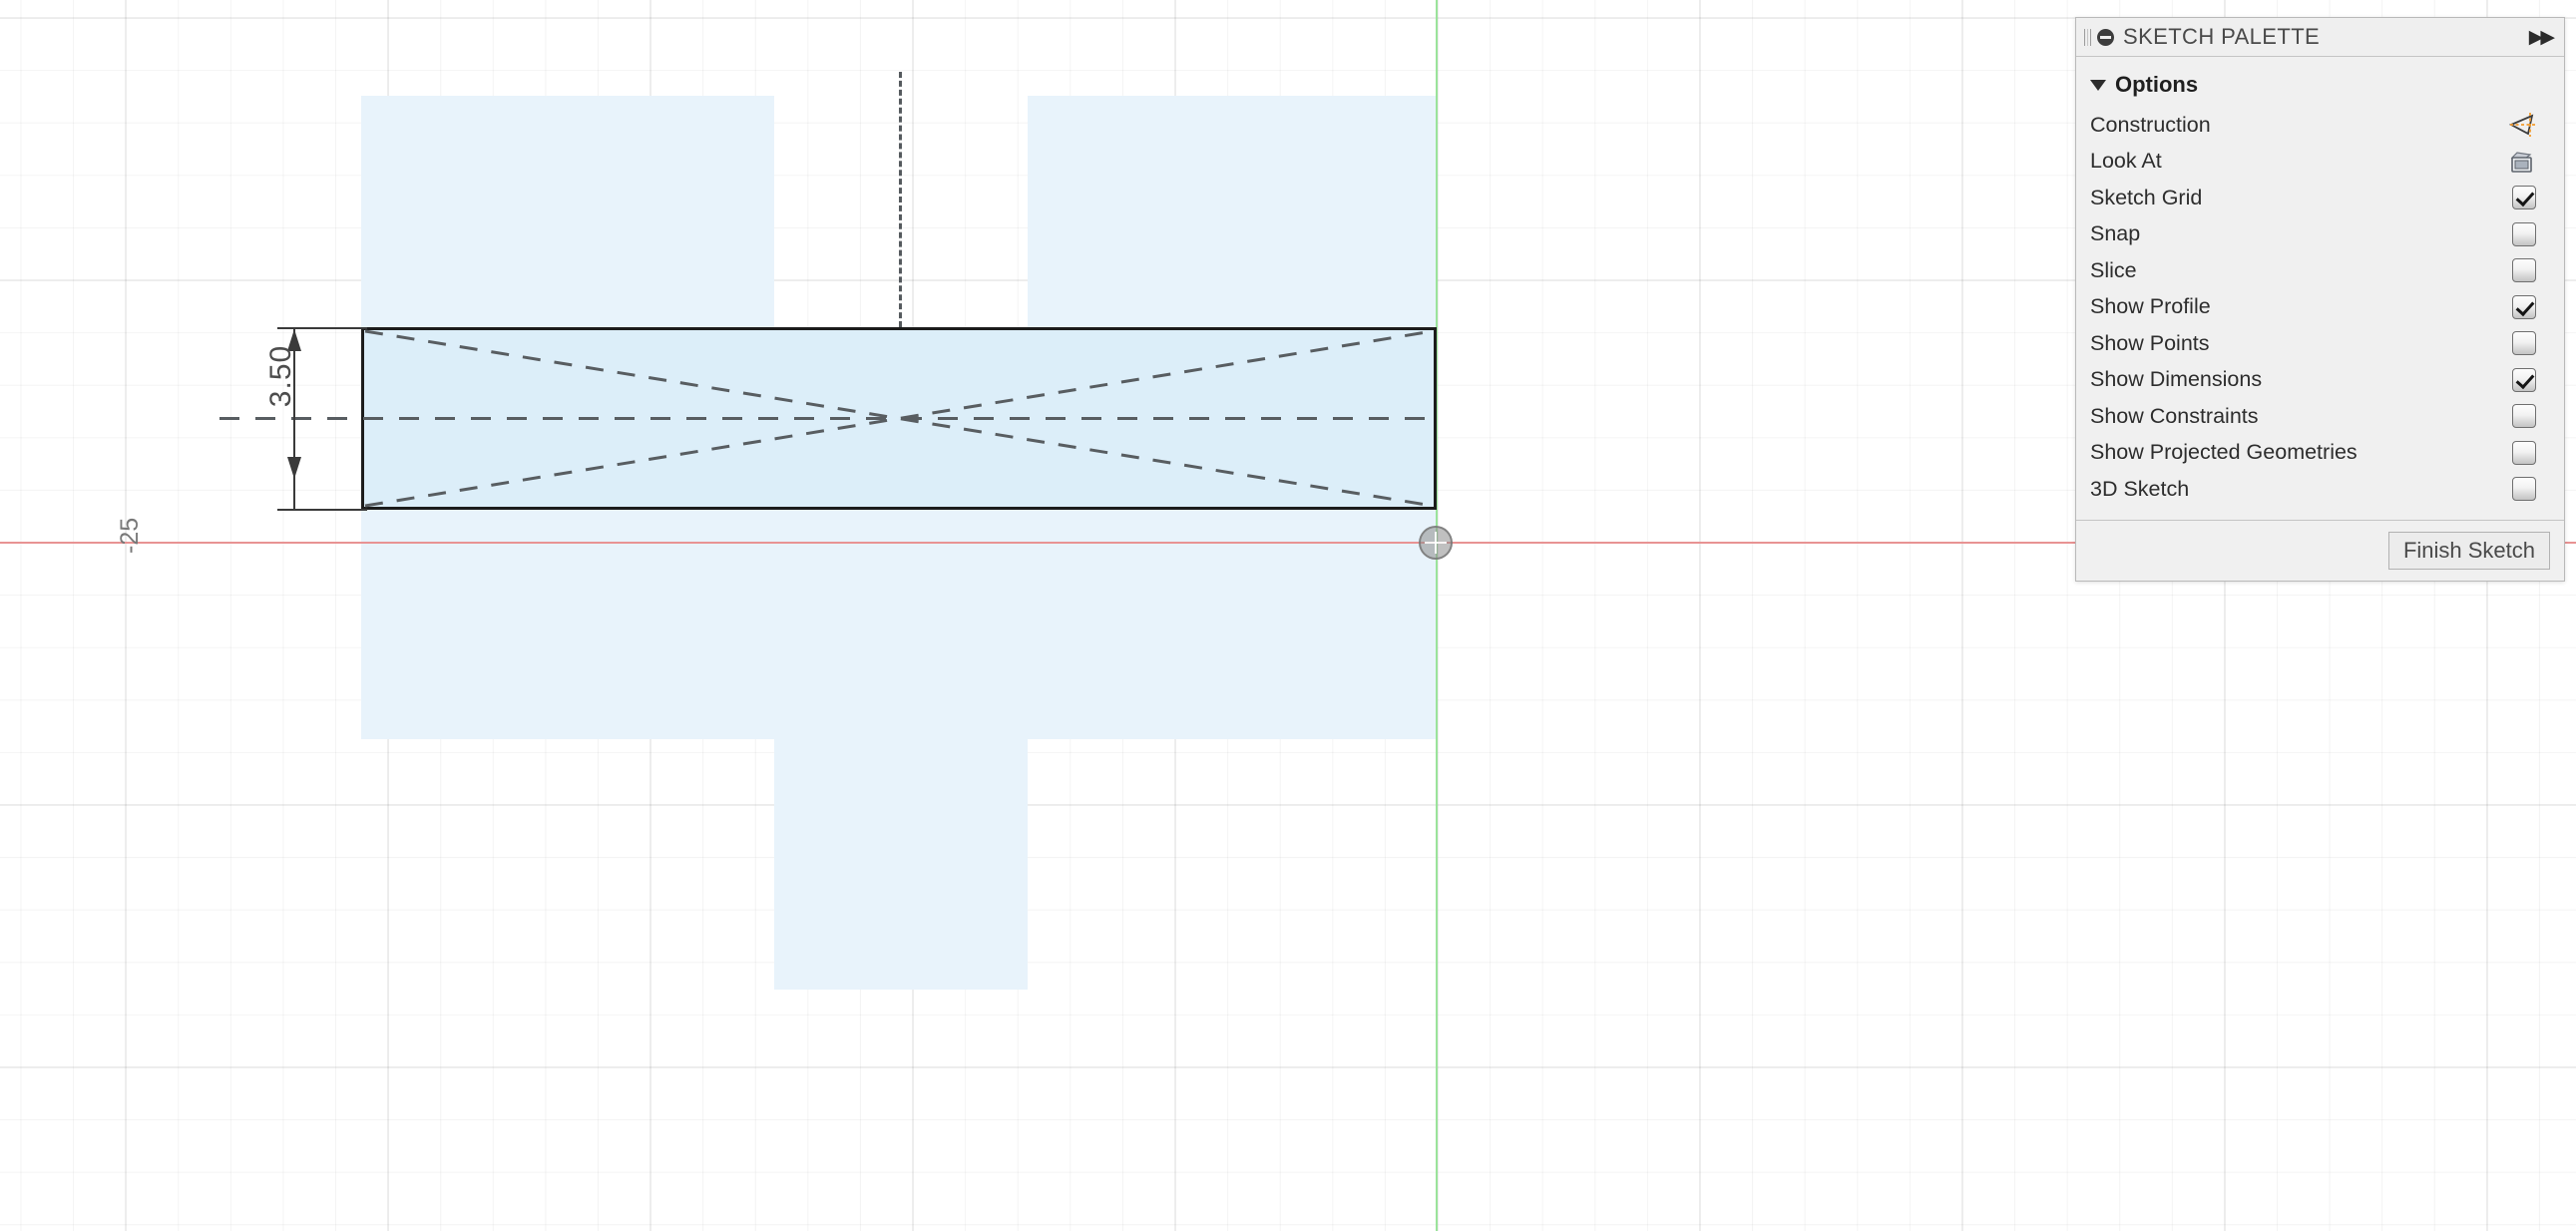  Describe the element at coordinates (2522, 162) in the screenshot. I see `look-at-icon` at that location.